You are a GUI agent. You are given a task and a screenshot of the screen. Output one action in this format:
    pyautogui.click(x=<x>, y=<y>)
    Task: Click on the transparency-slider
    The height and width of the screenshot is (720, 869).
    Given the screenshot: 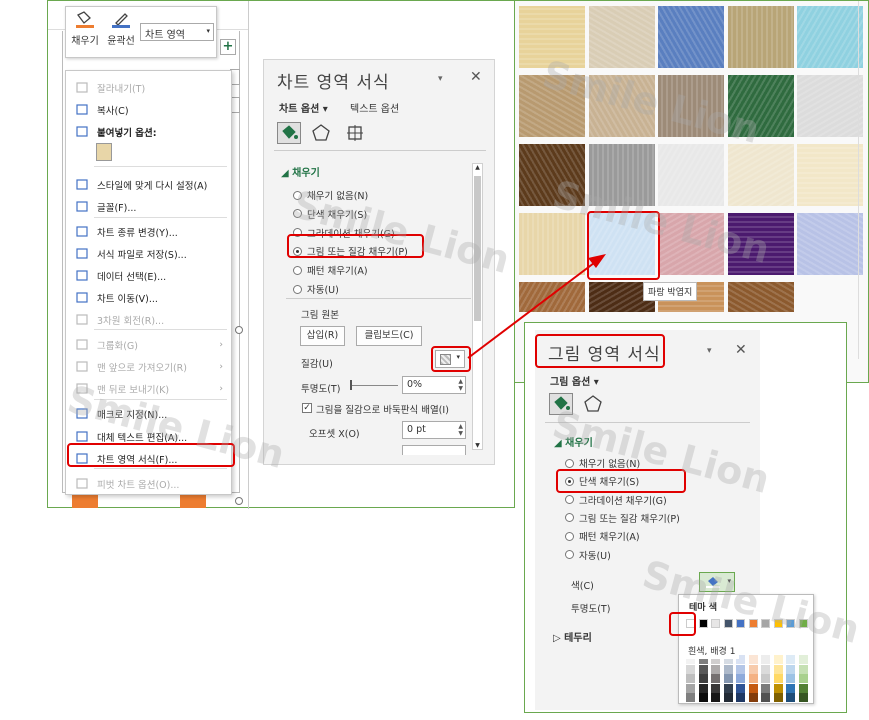 What is the action you would take?
    pyautogui.click(x=374, y=385)
    